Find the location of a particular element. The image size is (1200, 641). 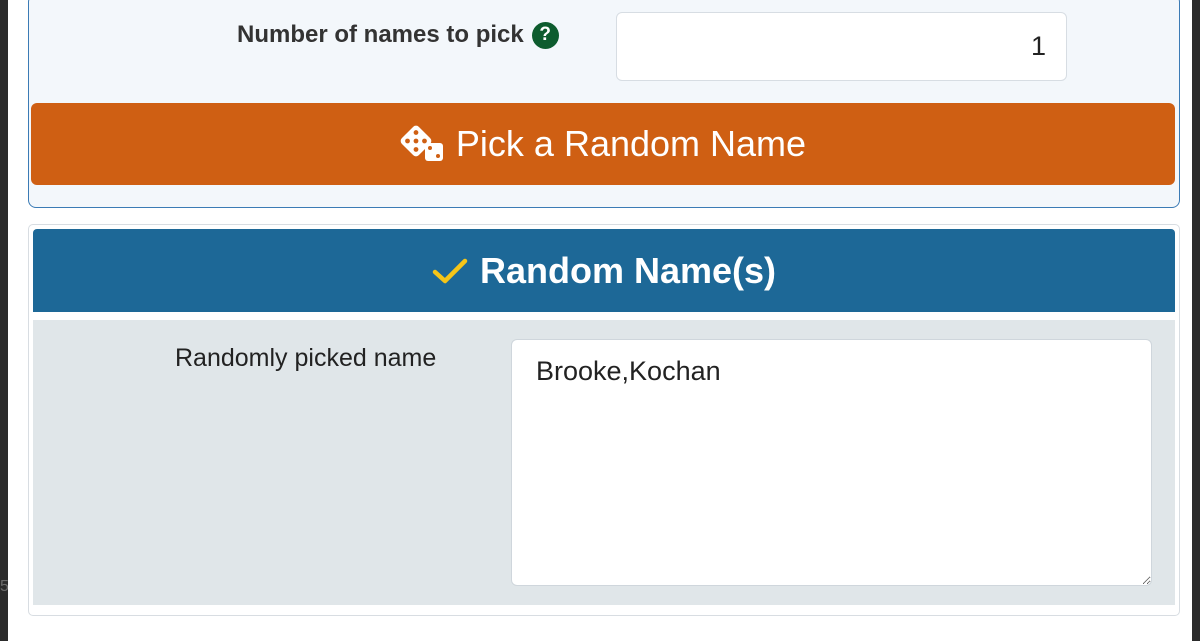

check-icon is located at coordinates (450, 270).